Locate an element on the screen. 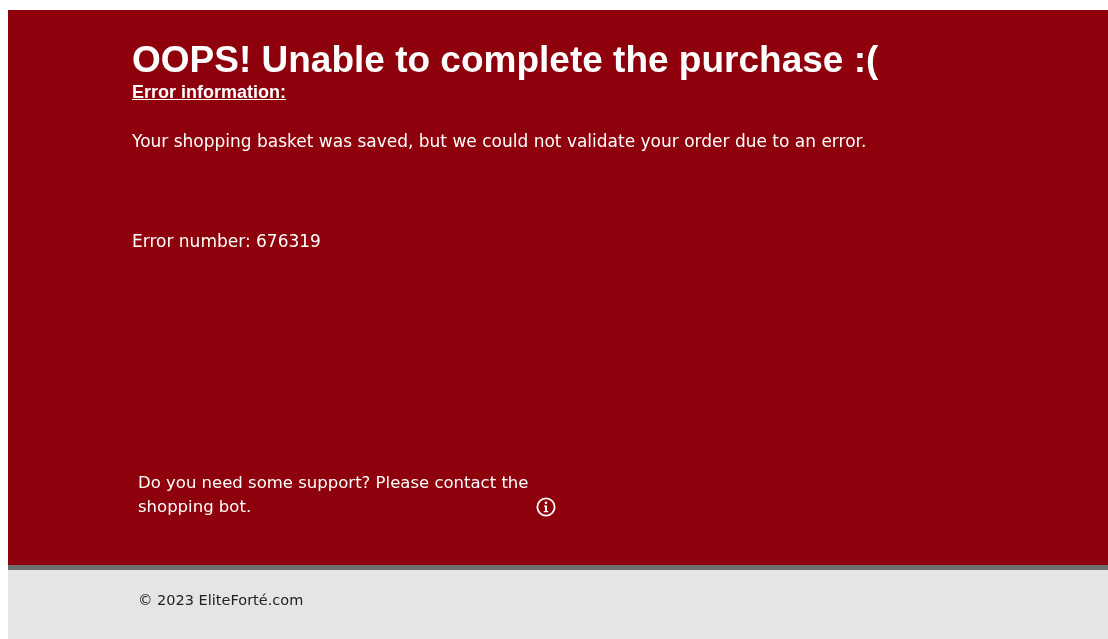 Image resolution: width=1108 pixels, height=639 pixels. info-icon is located at coordinates (546, 507).